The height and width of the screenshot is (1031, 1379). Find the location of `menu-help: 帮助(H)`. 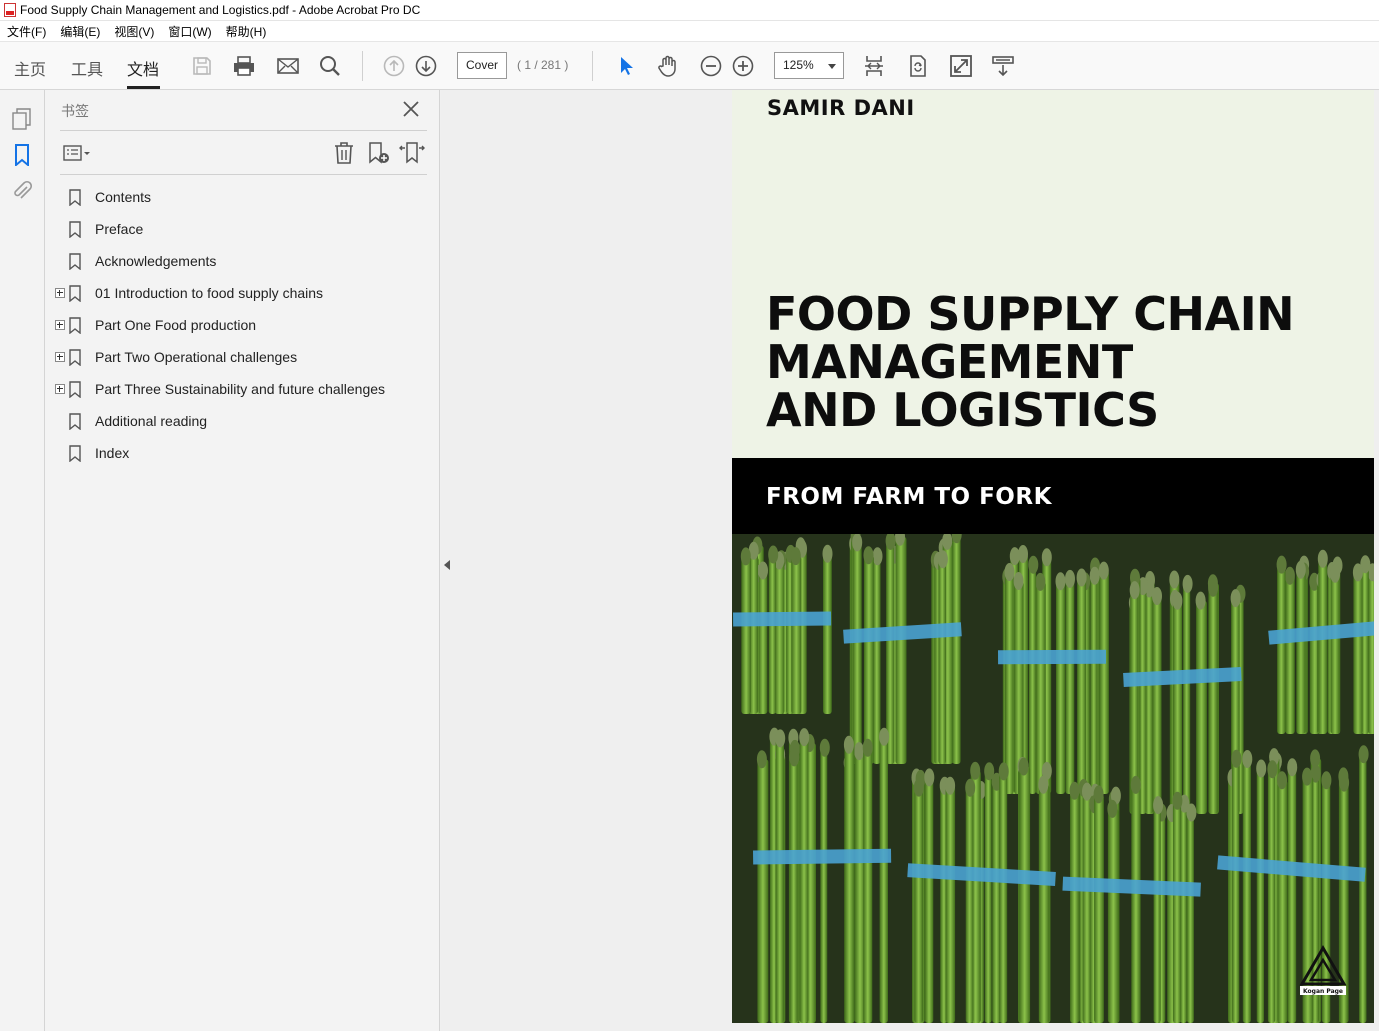

menu-help: 帮助(H) is located at coordinates (246, 31).